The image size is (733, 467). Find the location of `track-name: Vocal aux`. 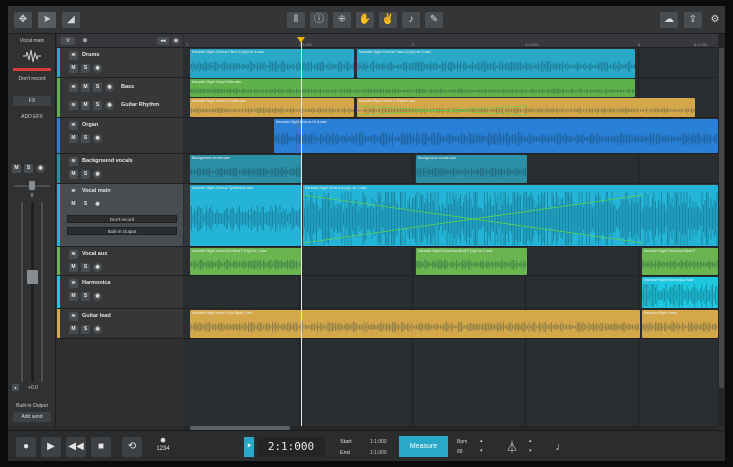

track-name: Vocal aux is located at coordinates (94, 254).